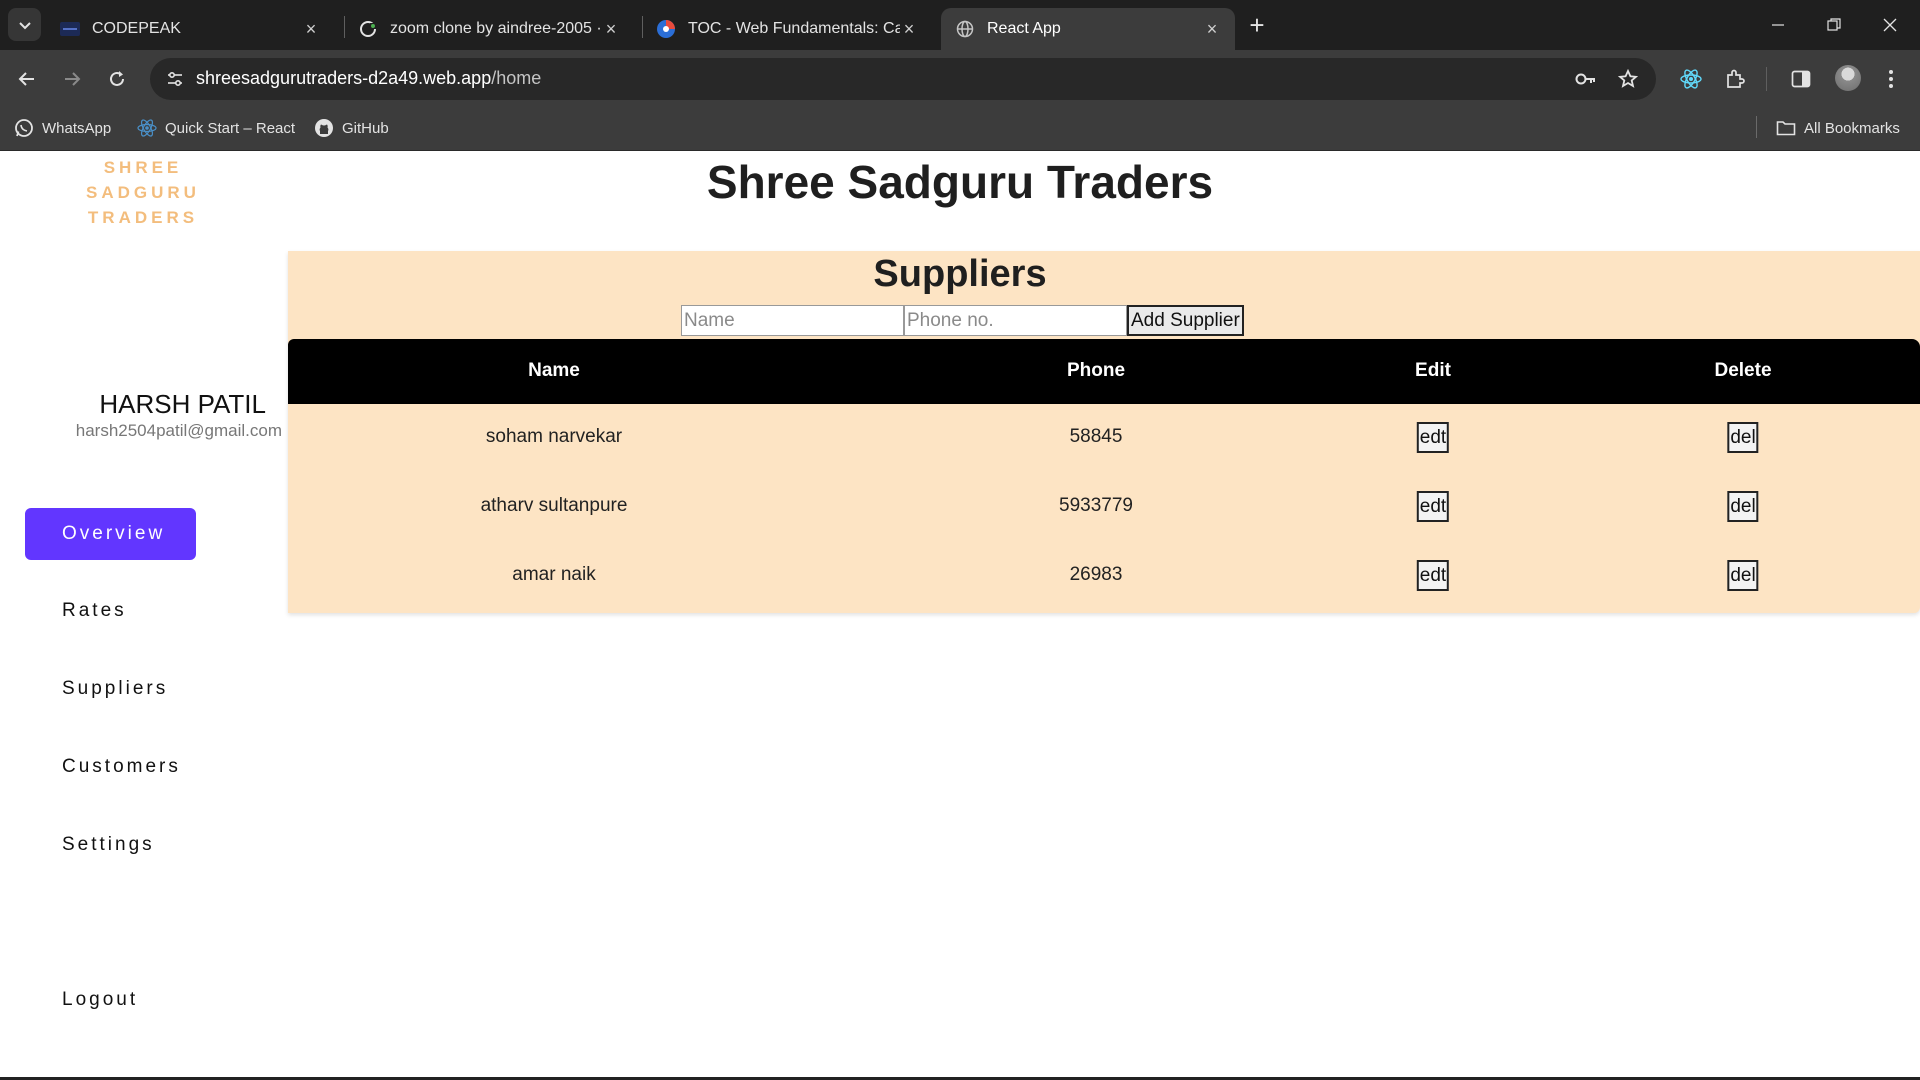 The height and width of the screenshot is (1080, 1920). I want to click on profile-avatar, so click(1848, 78).